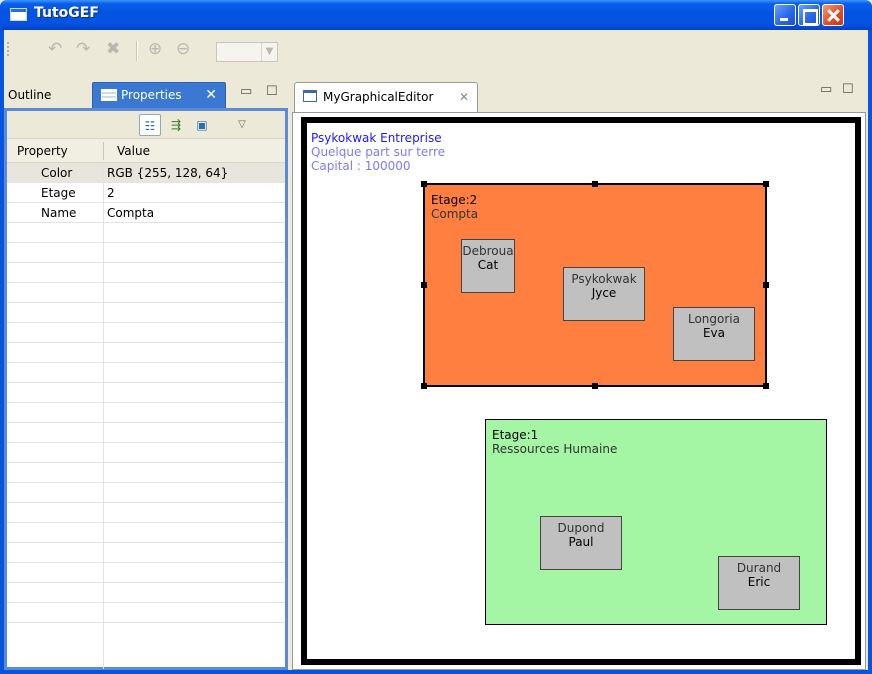  Describe the element at coordinates (378, 97) in the screenshot. I see `editor-tab-label: MyGraphicalEditor` at that location.